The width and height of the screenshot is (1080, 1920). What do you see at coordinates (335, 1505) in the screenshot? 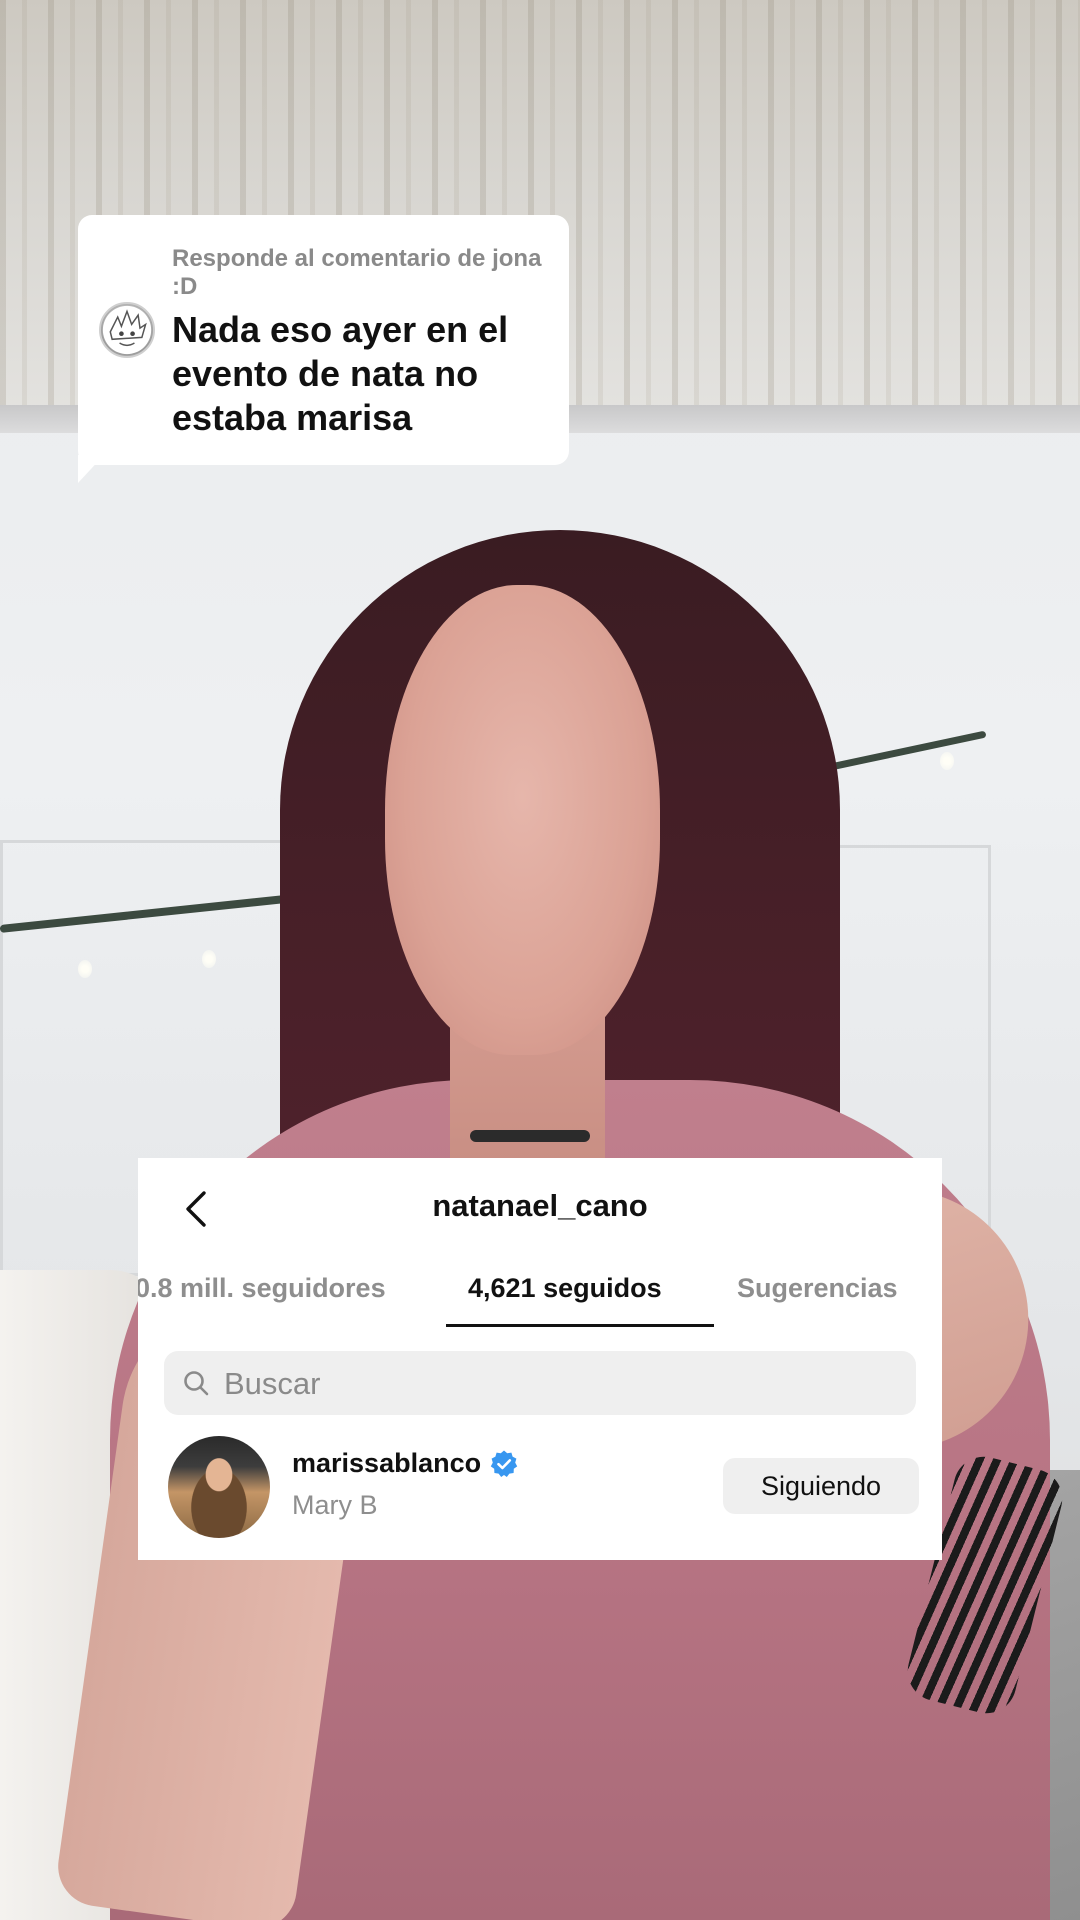
I see `list-display-name: Mary B` at bounding box center [335, 1505].